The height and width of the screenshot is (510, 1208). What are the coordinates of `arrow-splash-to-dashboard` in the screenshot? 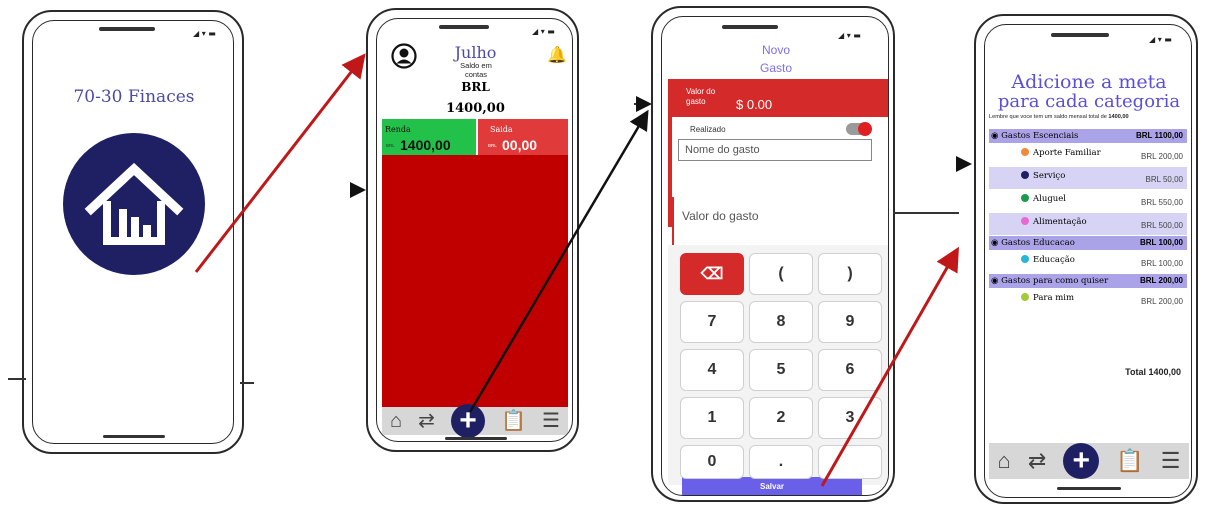 It's located at (280, 163).